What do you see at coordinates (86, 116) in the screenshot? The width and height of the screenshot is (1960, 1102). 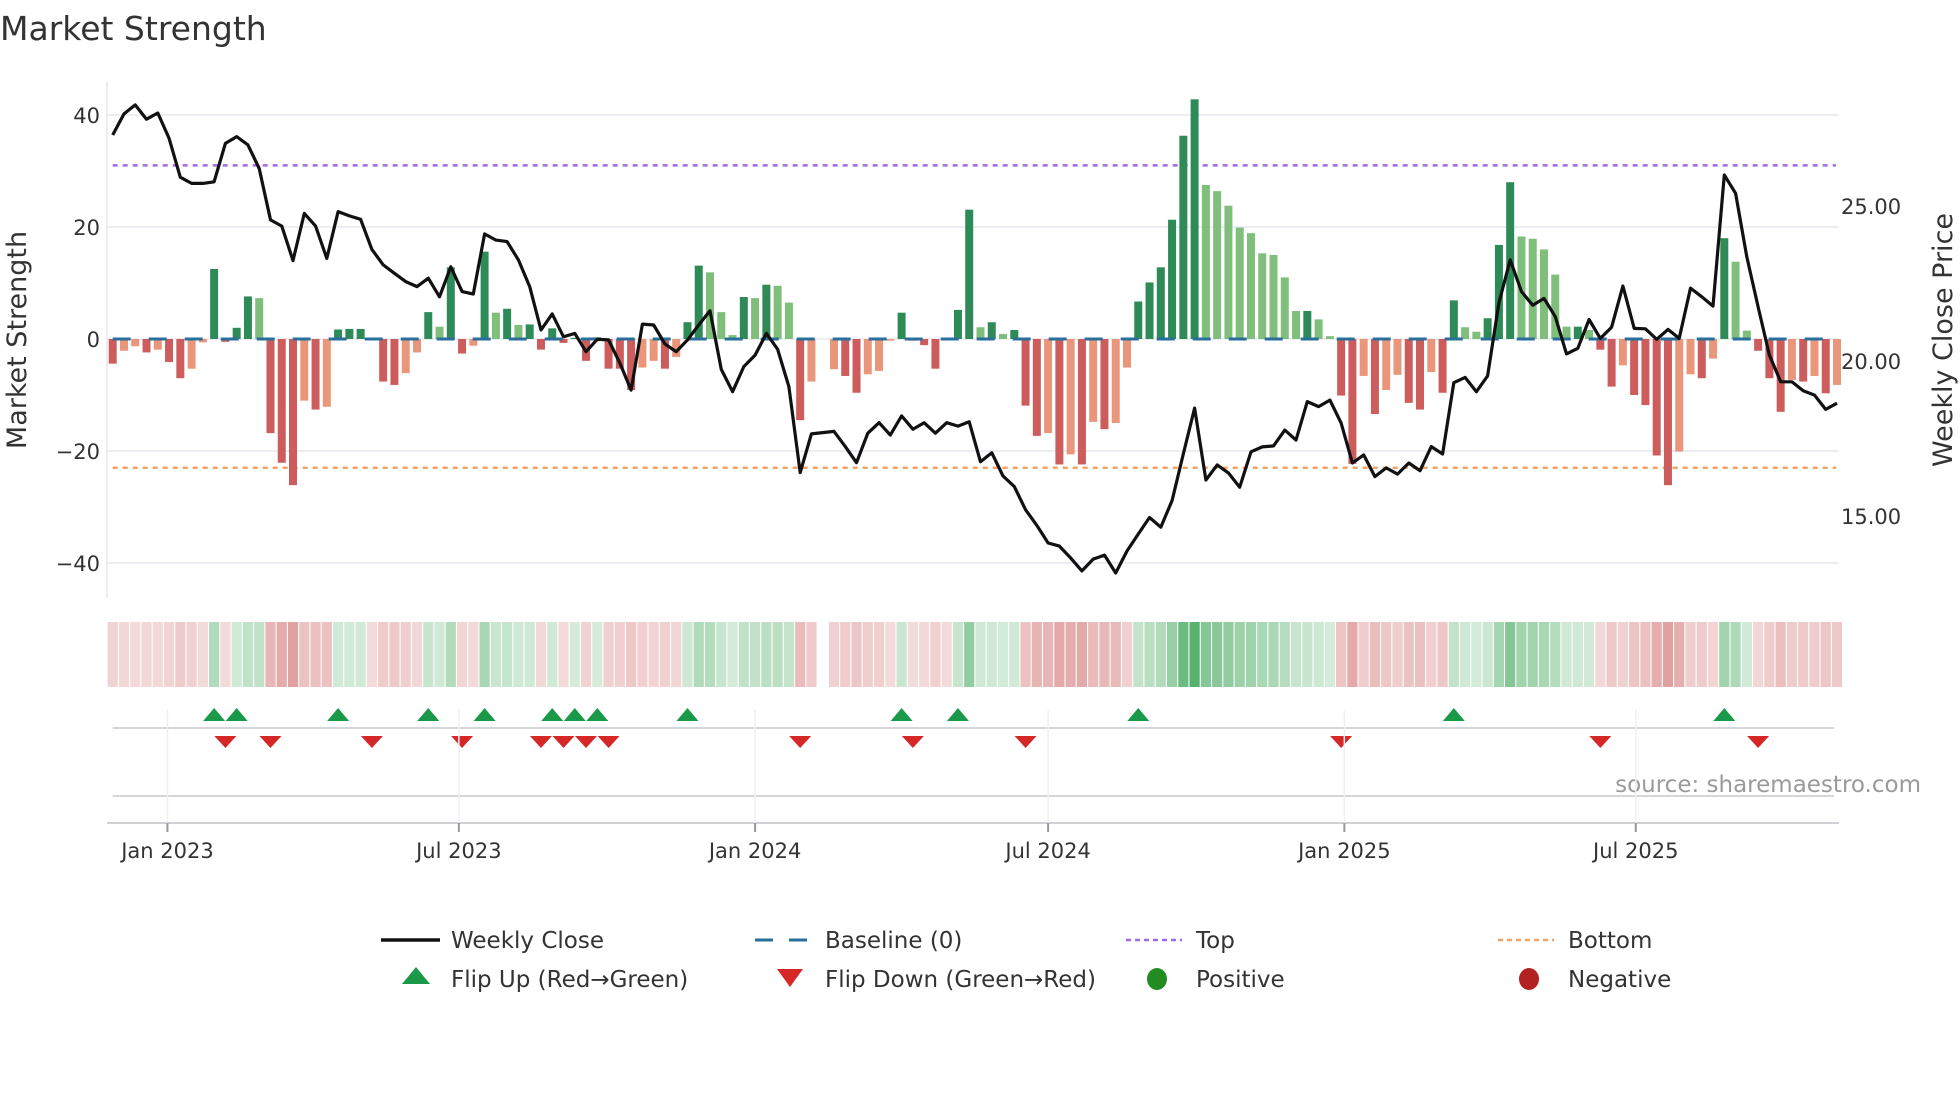 I see `y-tick-label: 40` at bounding box center [86, 116].